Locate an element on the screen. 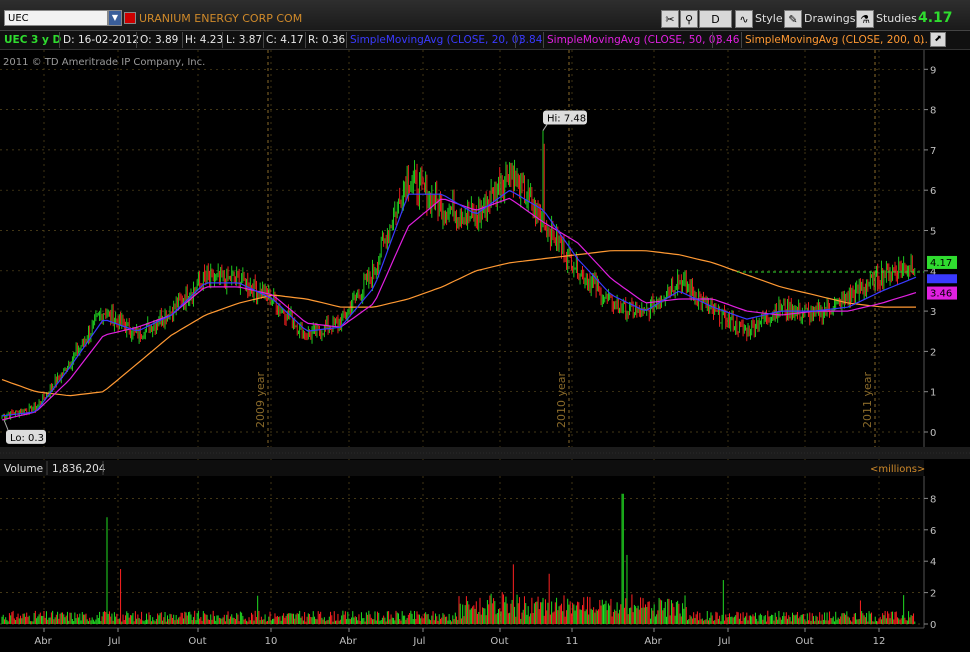  price-tick-label: 9 is located at coordinates (933, 70).